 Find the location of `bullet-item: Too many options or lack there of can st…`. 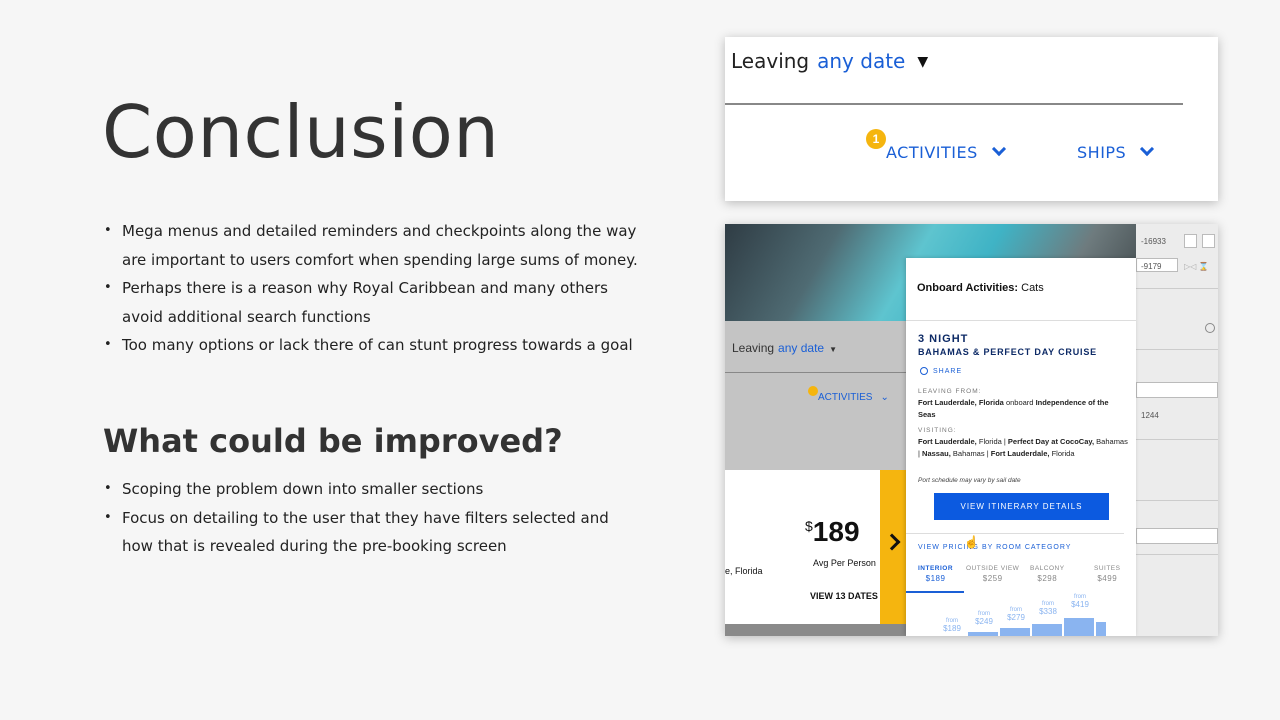

bullet-item: Too many options or lack there of can st… is located at coordinates (374, 345).